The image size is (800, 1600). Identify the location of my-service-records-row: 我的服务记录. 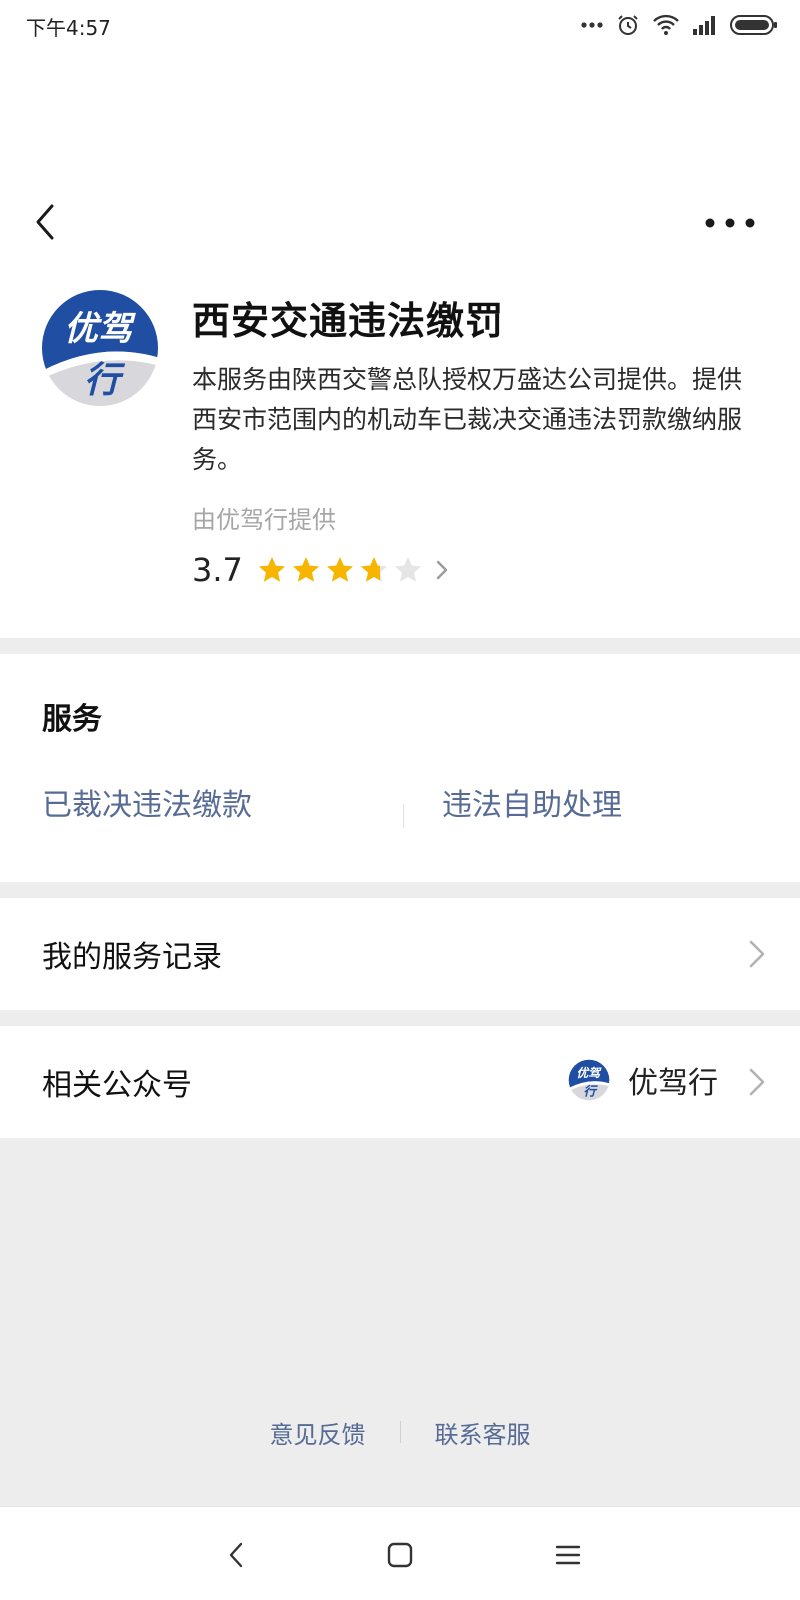
(400, 954).